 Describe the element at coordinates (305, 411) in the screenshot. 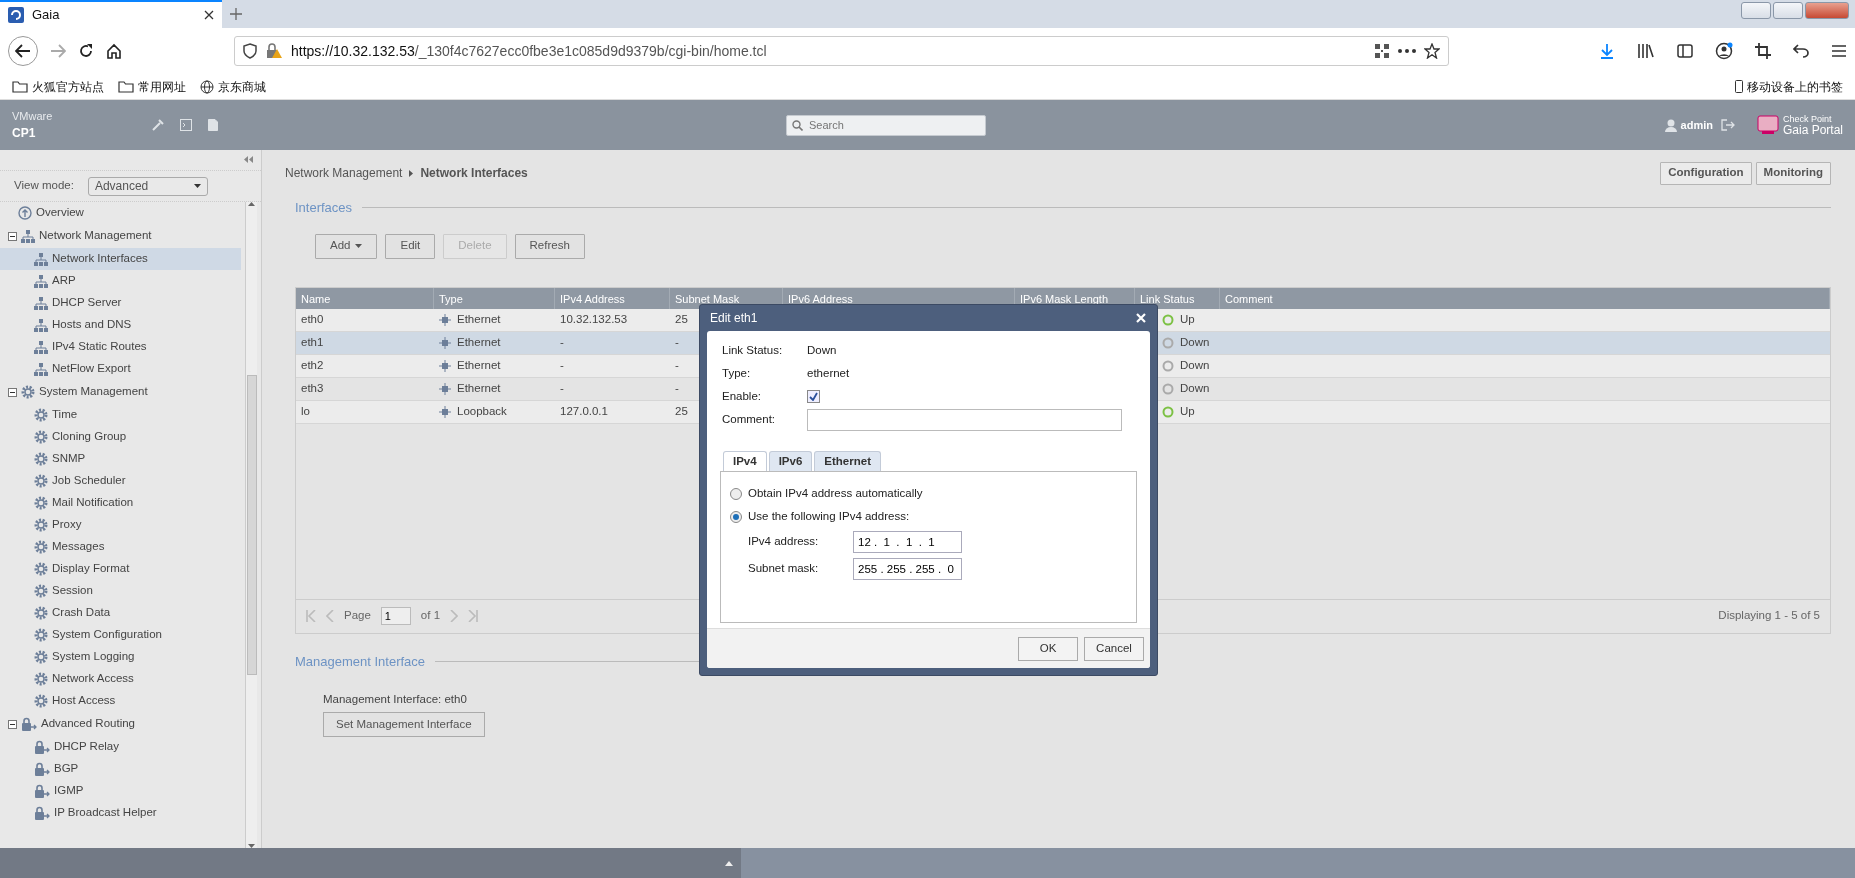

I see `table-cell-text: lo` at that location.